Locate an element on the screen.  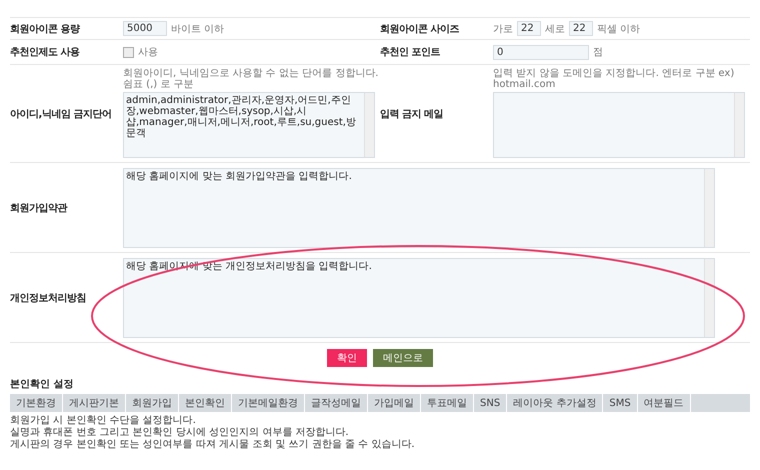
field-label: 회원가입약관 is located at coordinates (39, 208).